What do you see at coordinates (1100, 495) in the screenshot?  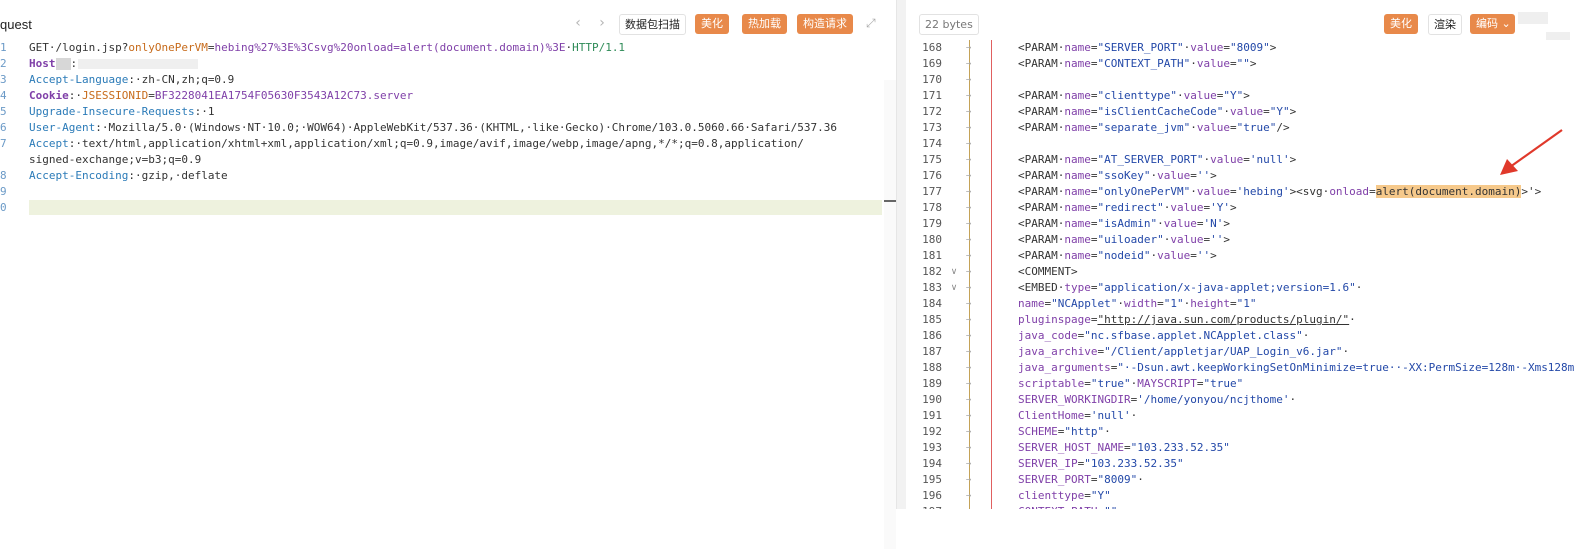 I see `code-token: "Y"` at bounding box center [1100, 495].